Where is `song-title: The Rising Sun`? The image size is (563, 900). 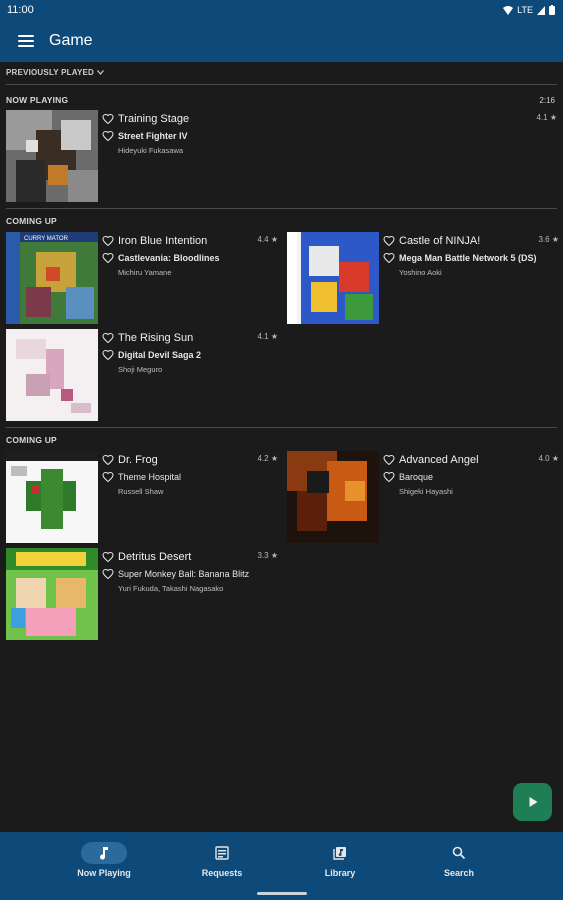
song-title: The Rising Sun is located at coordinates (156, 337).